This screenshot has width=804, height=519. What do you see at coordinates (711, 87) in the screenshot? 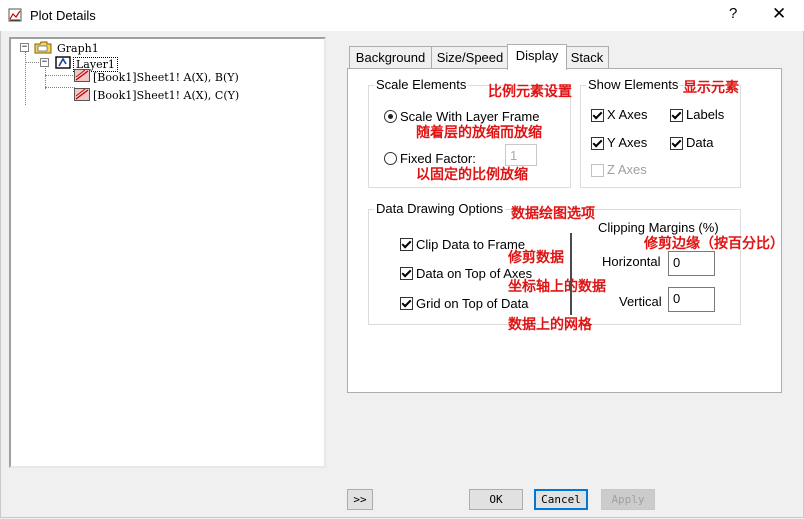
I see `show-elements-annotation: 显示元素` at bounding box center [711, 87].